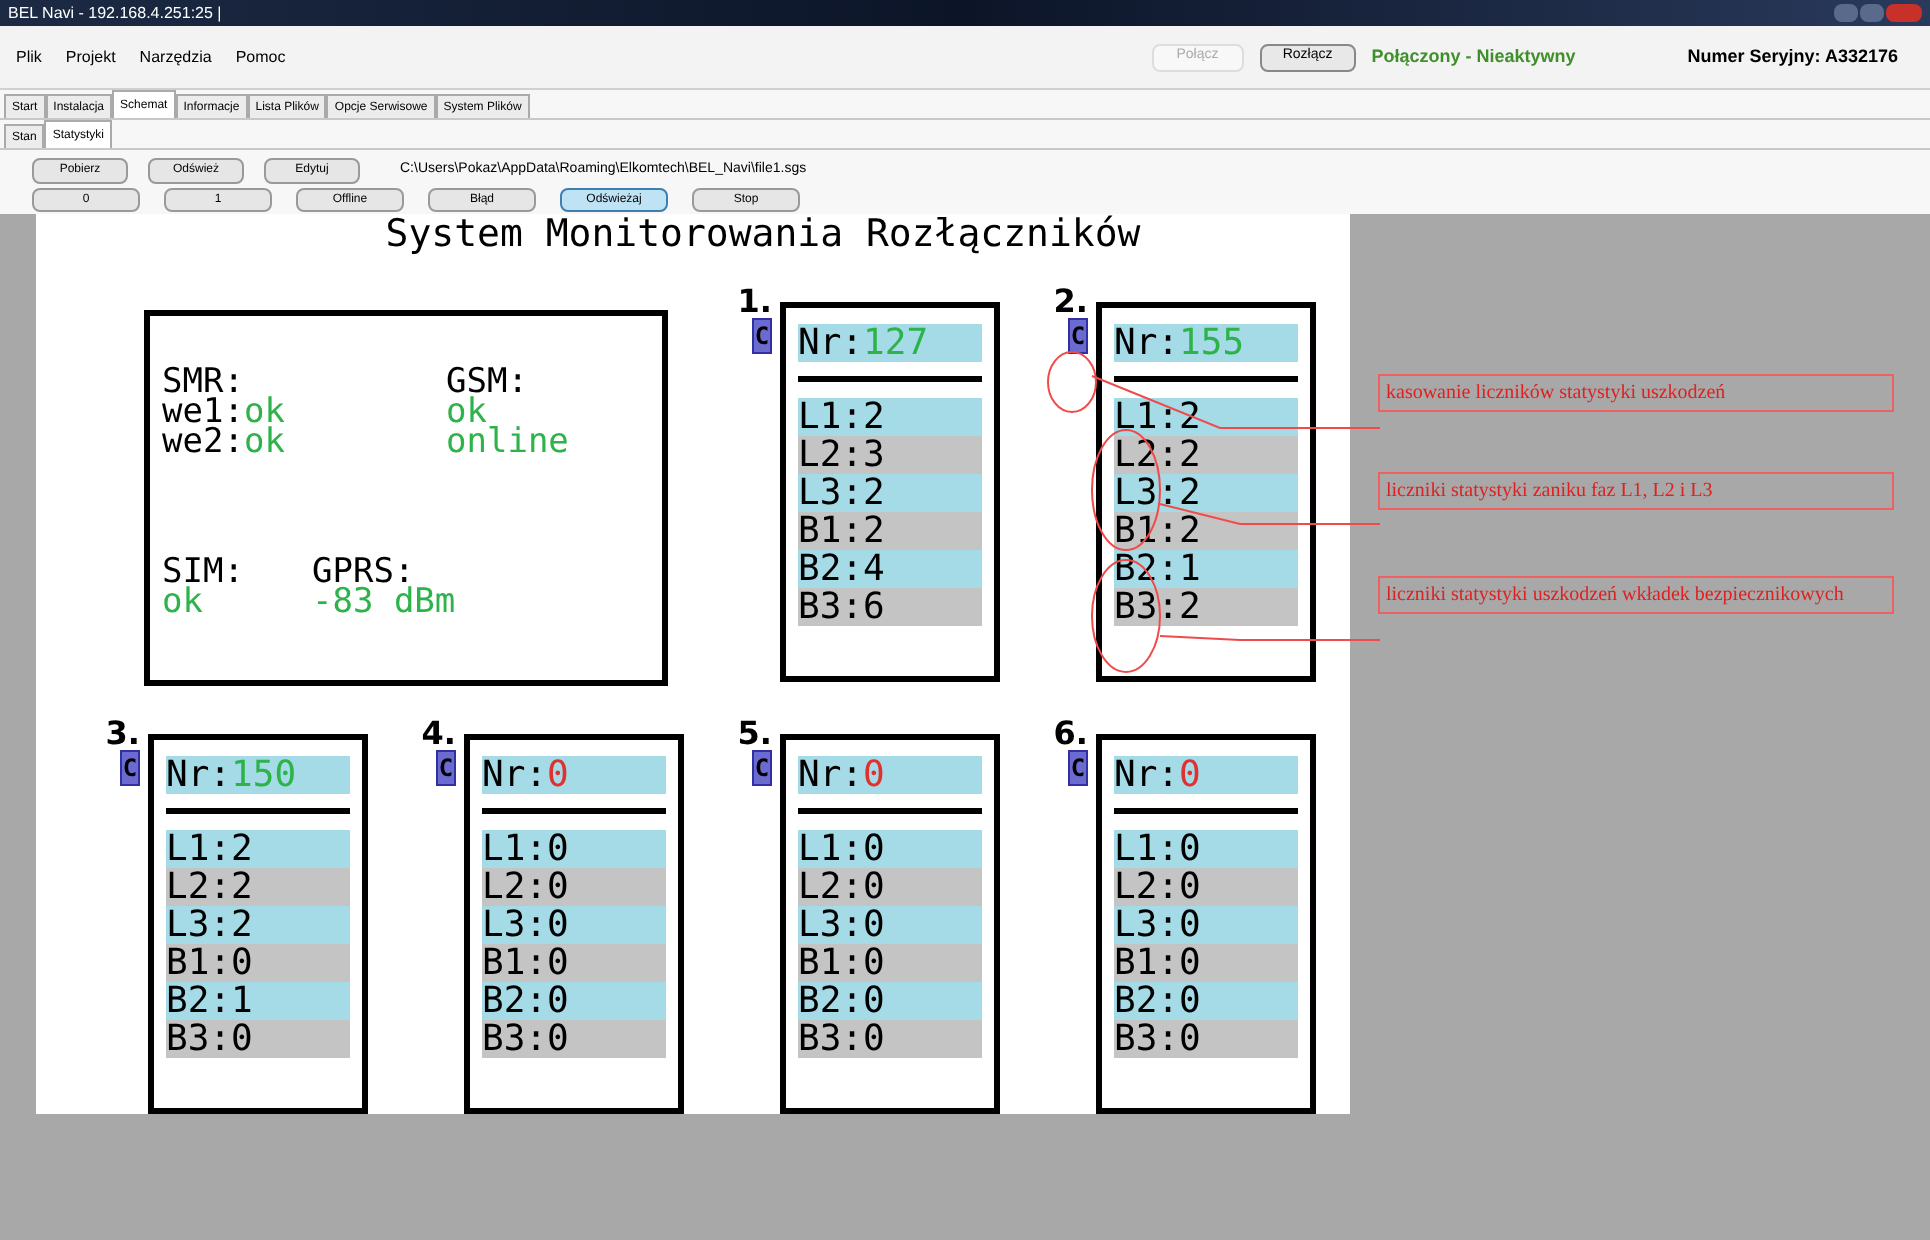 Image resolution: width=1930 pixels, height=1240 pixels. I want to click on screen-title: System Monitorowania Rozłączników, so click(763, 234).